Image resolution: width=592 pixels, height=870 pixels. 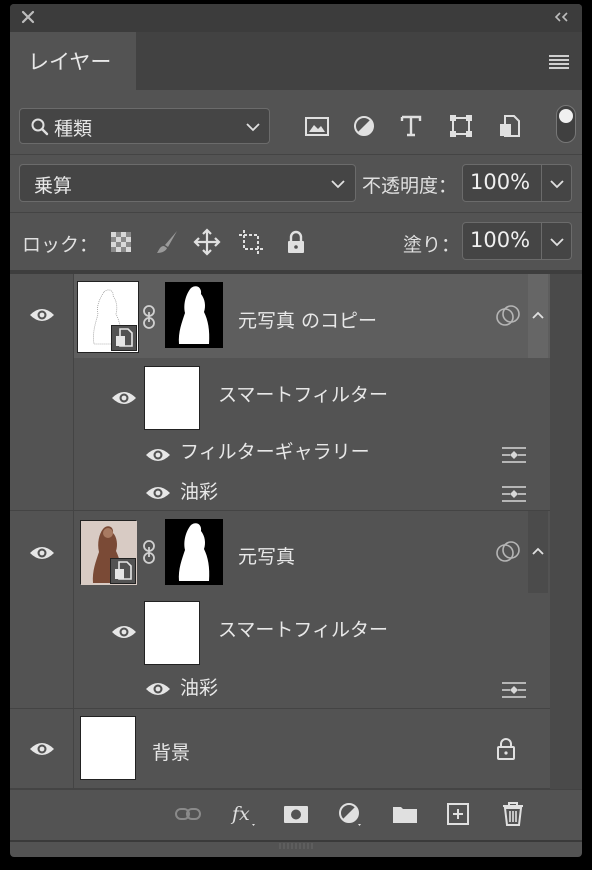 I want to click on opacity-input: 100%, so click(x=517, y=183).